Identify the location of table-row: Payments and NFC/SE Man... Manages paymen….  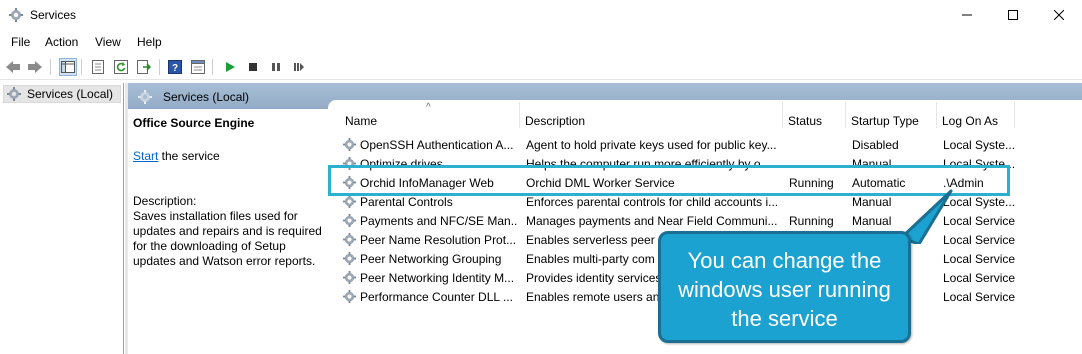
(711, 220).